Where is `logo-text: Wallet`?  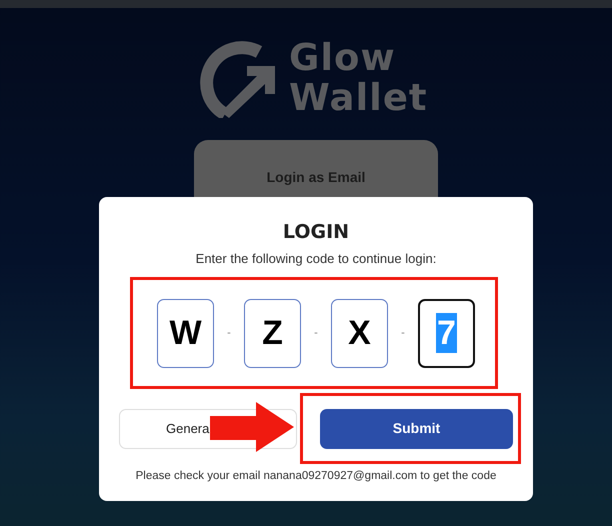 logo-text: Wallet is located at coordinates (358, 98).